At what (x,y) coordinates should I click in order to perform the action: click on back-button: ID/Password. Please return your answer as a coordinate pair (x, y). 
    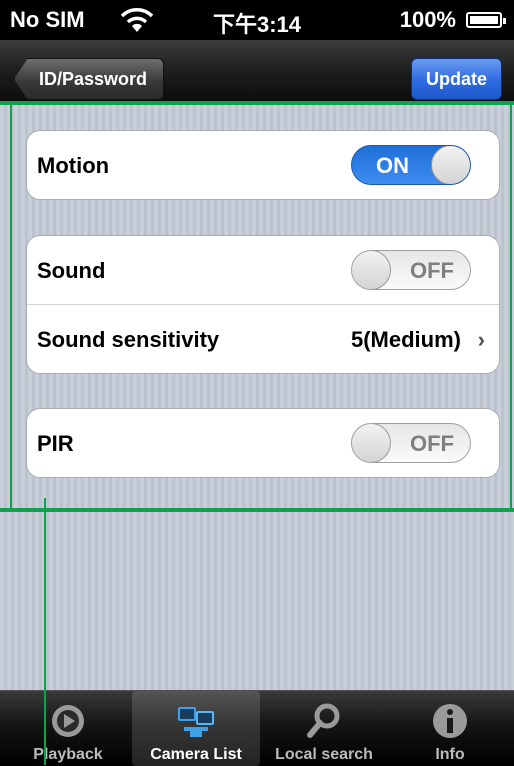
    Looking at the image, I should click on (89, 79).